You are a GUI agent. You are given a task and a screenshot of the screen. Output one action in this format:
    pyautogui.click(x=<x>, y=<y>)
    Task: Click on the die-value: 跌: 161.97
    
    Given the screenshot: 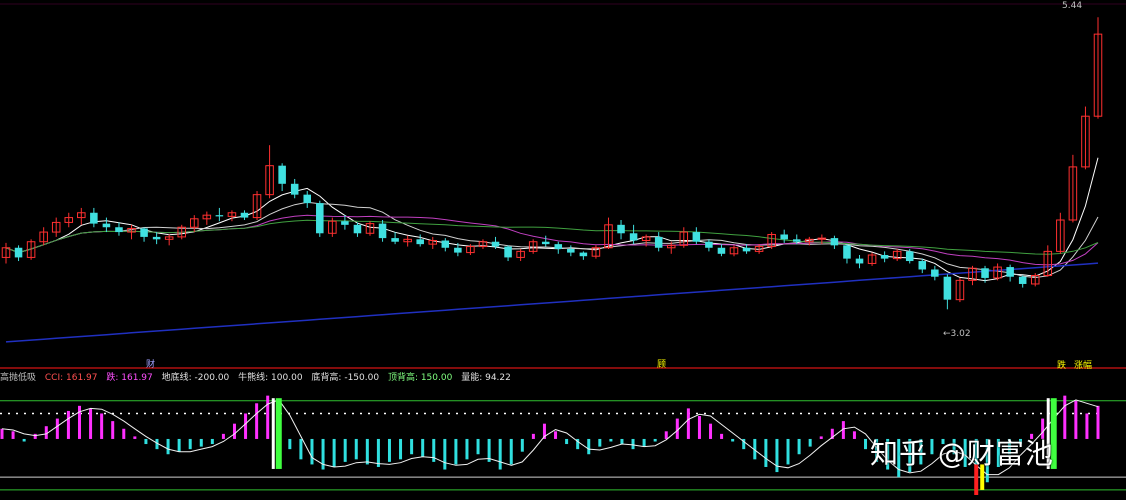 What is the action you would take?
    pyautogui.click(x=129, y=378)
    